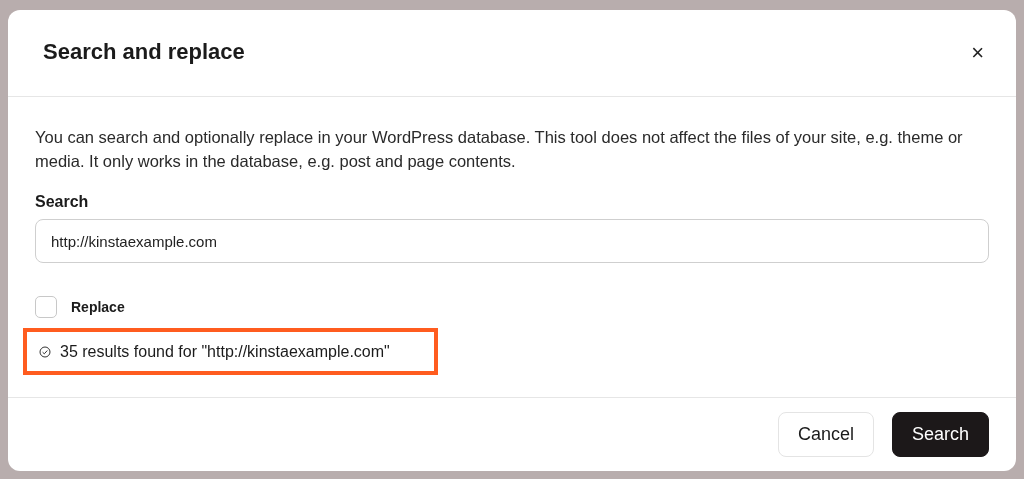 The height and width of the screenshot is (479, 1024). Describe the element at coordinates (825, 434) in the screenshot. I see `cancel-button: Cancel` at that location.